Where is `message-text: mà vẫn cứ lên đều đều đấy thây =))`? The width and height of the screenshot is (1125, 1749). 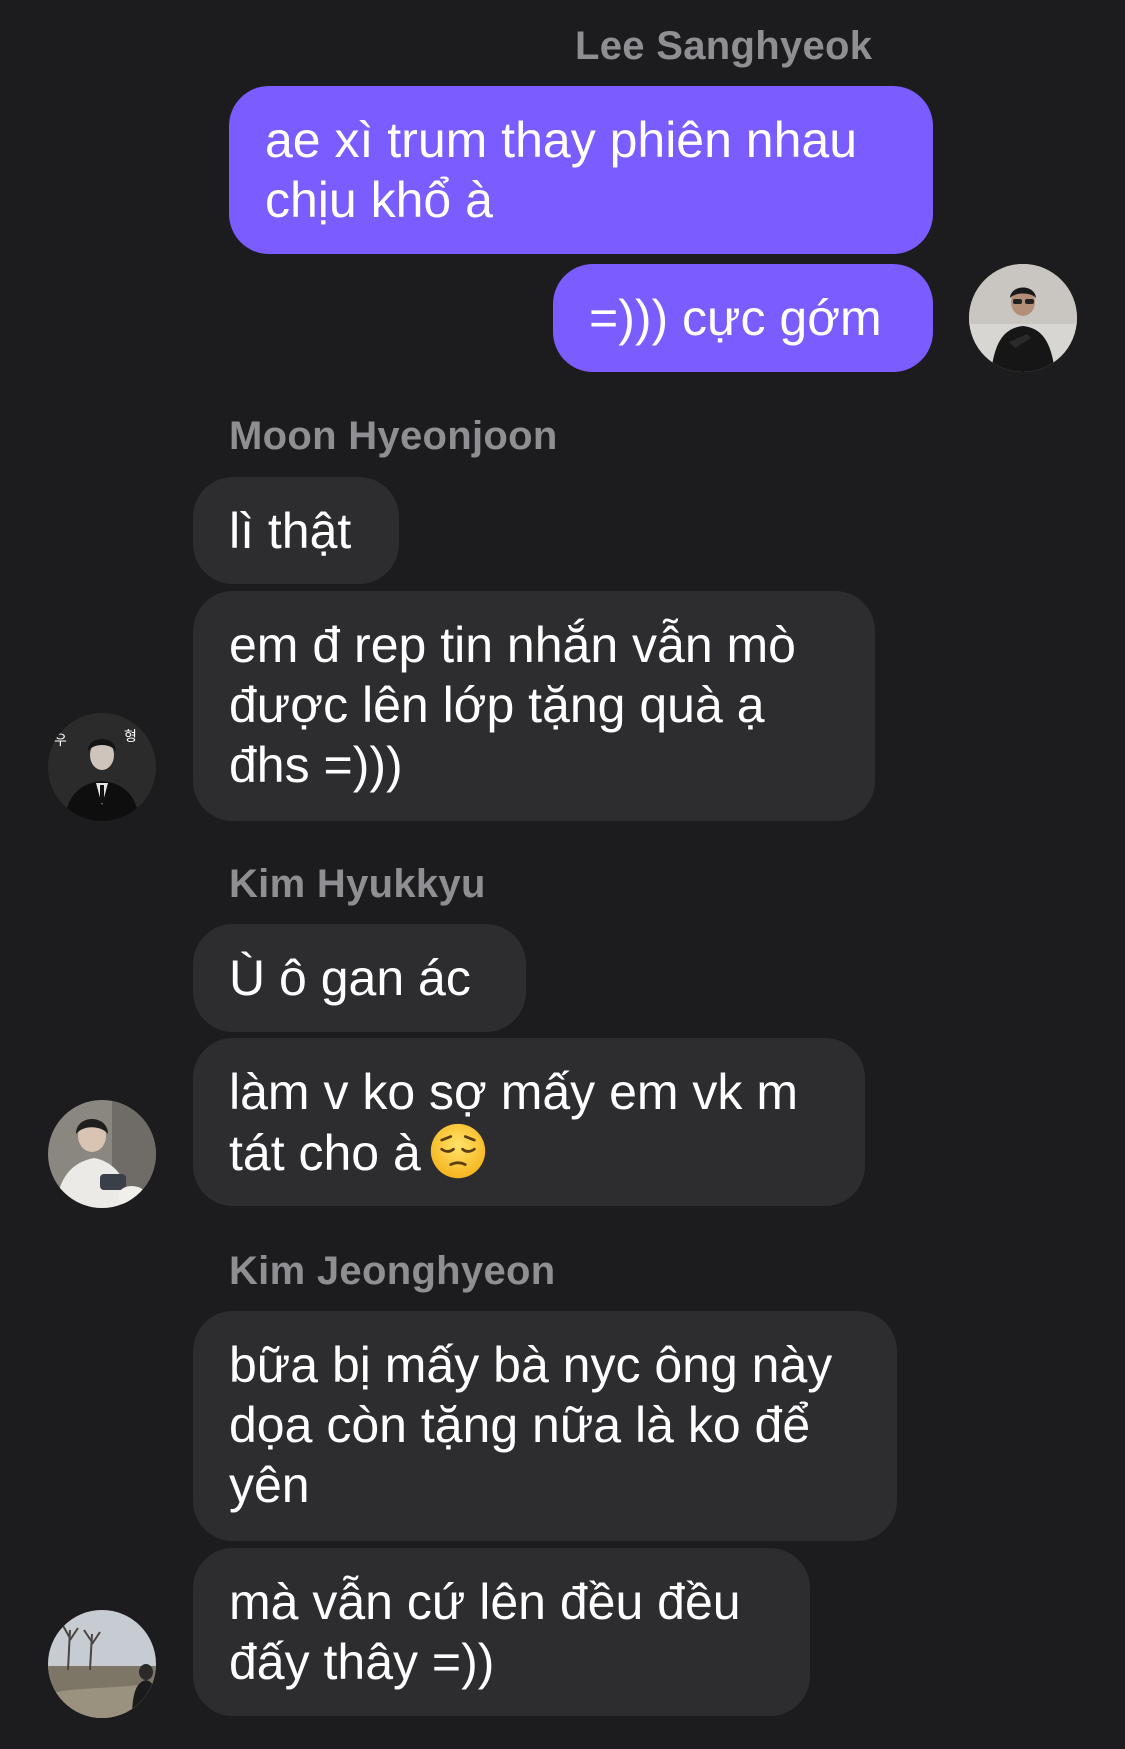 message-text: mà vẫn cứ lên đều đều đấy thây =)) is located at coordinates (485, 1632).